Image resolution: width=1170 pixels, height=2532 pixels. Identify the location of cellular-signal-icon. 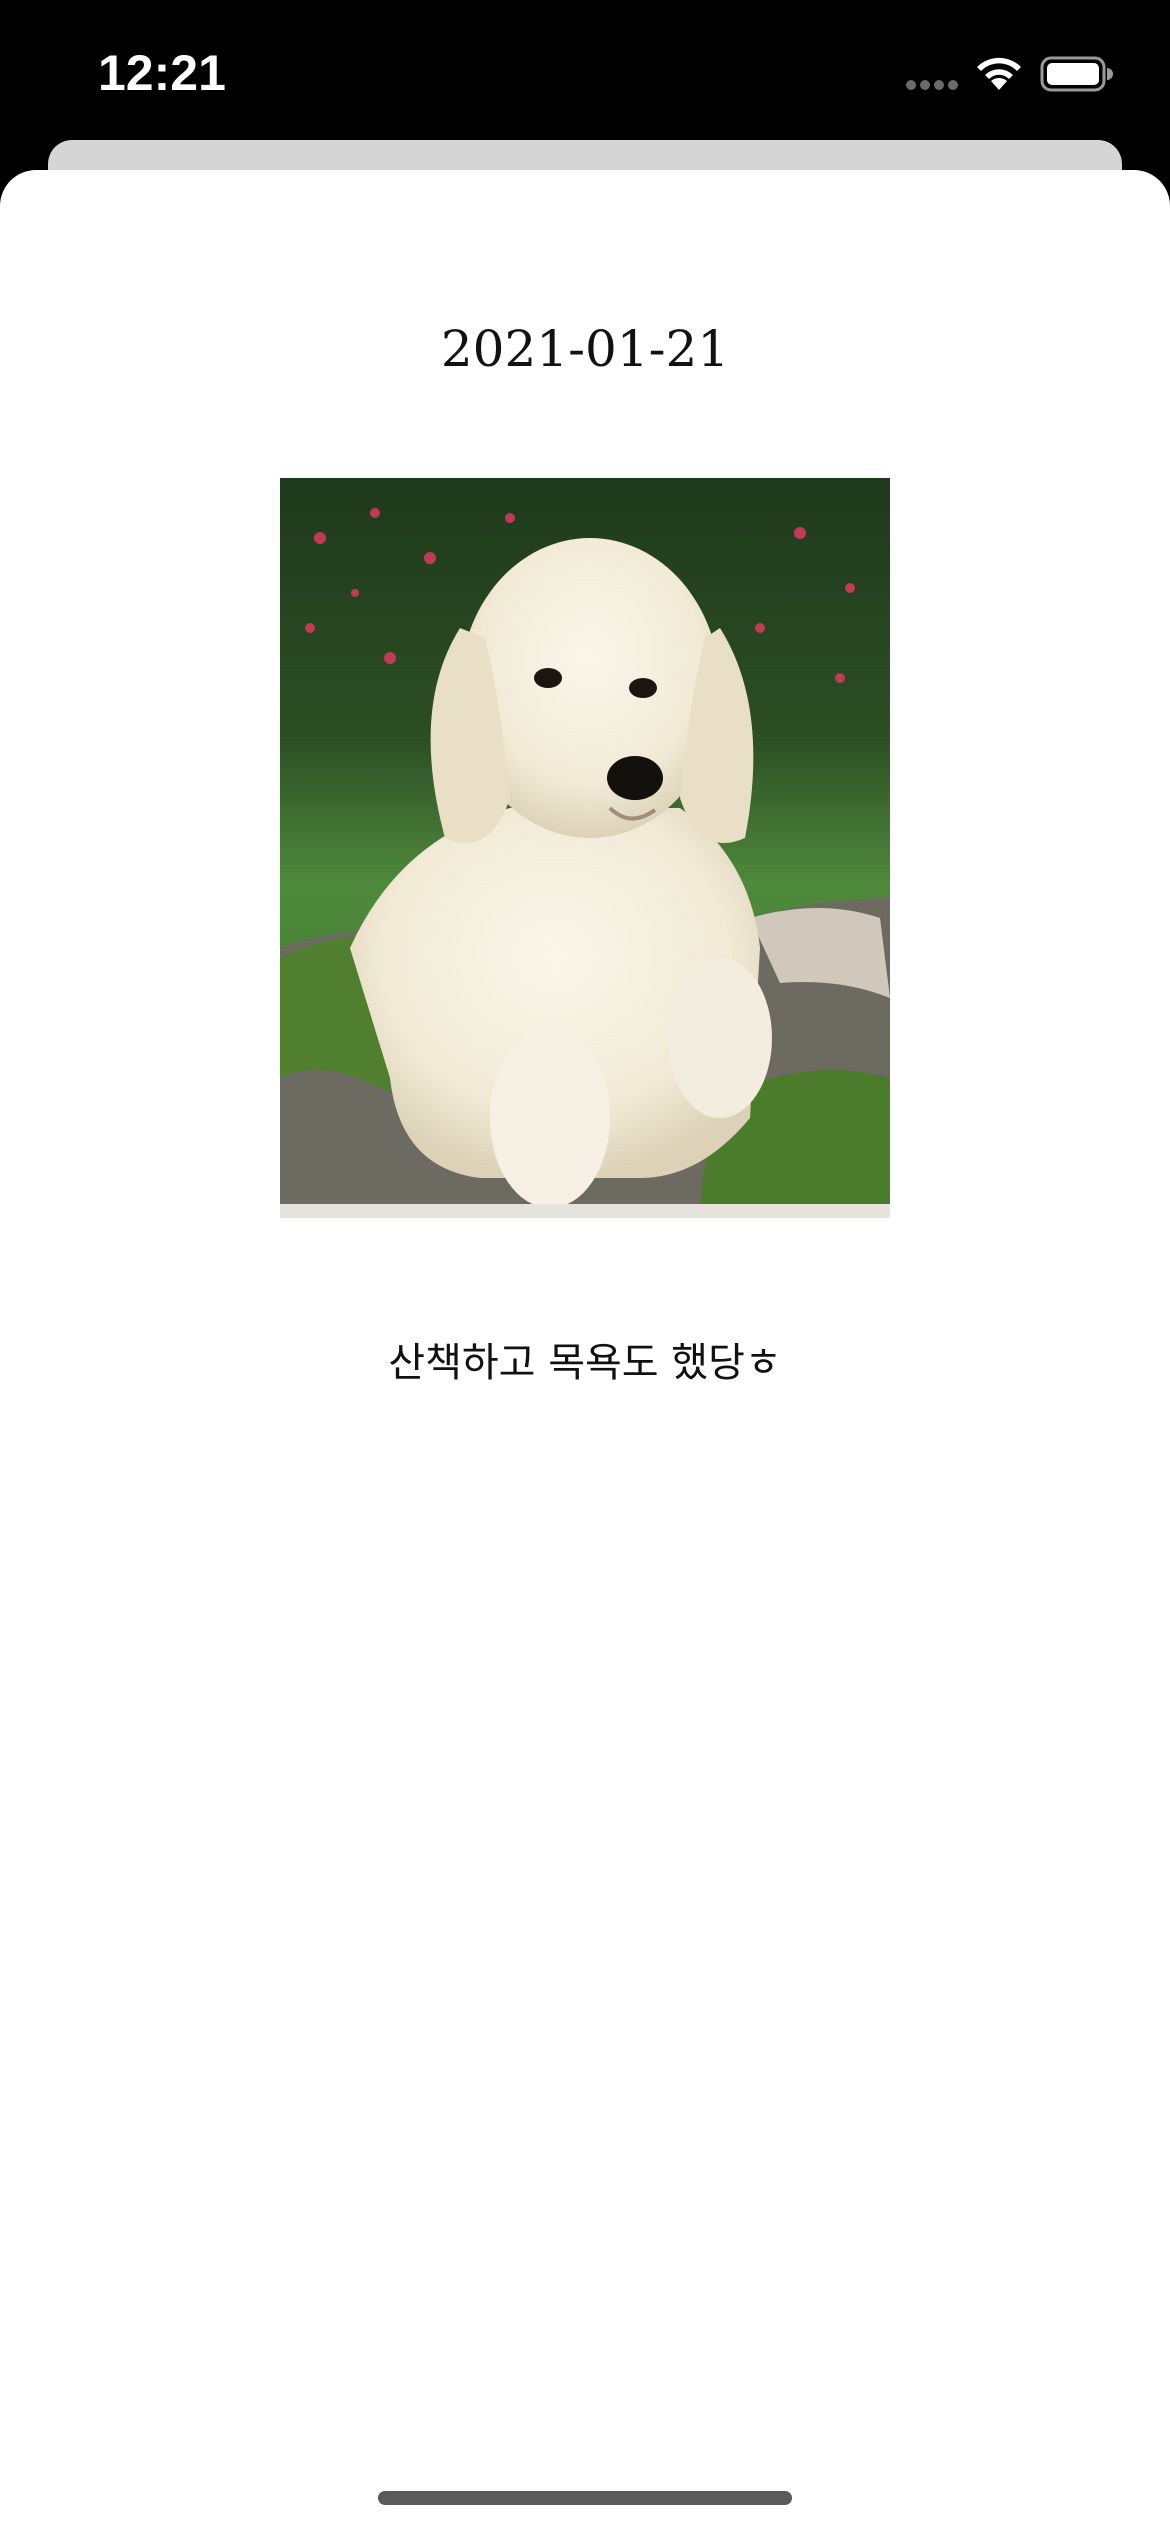
(933, 85).